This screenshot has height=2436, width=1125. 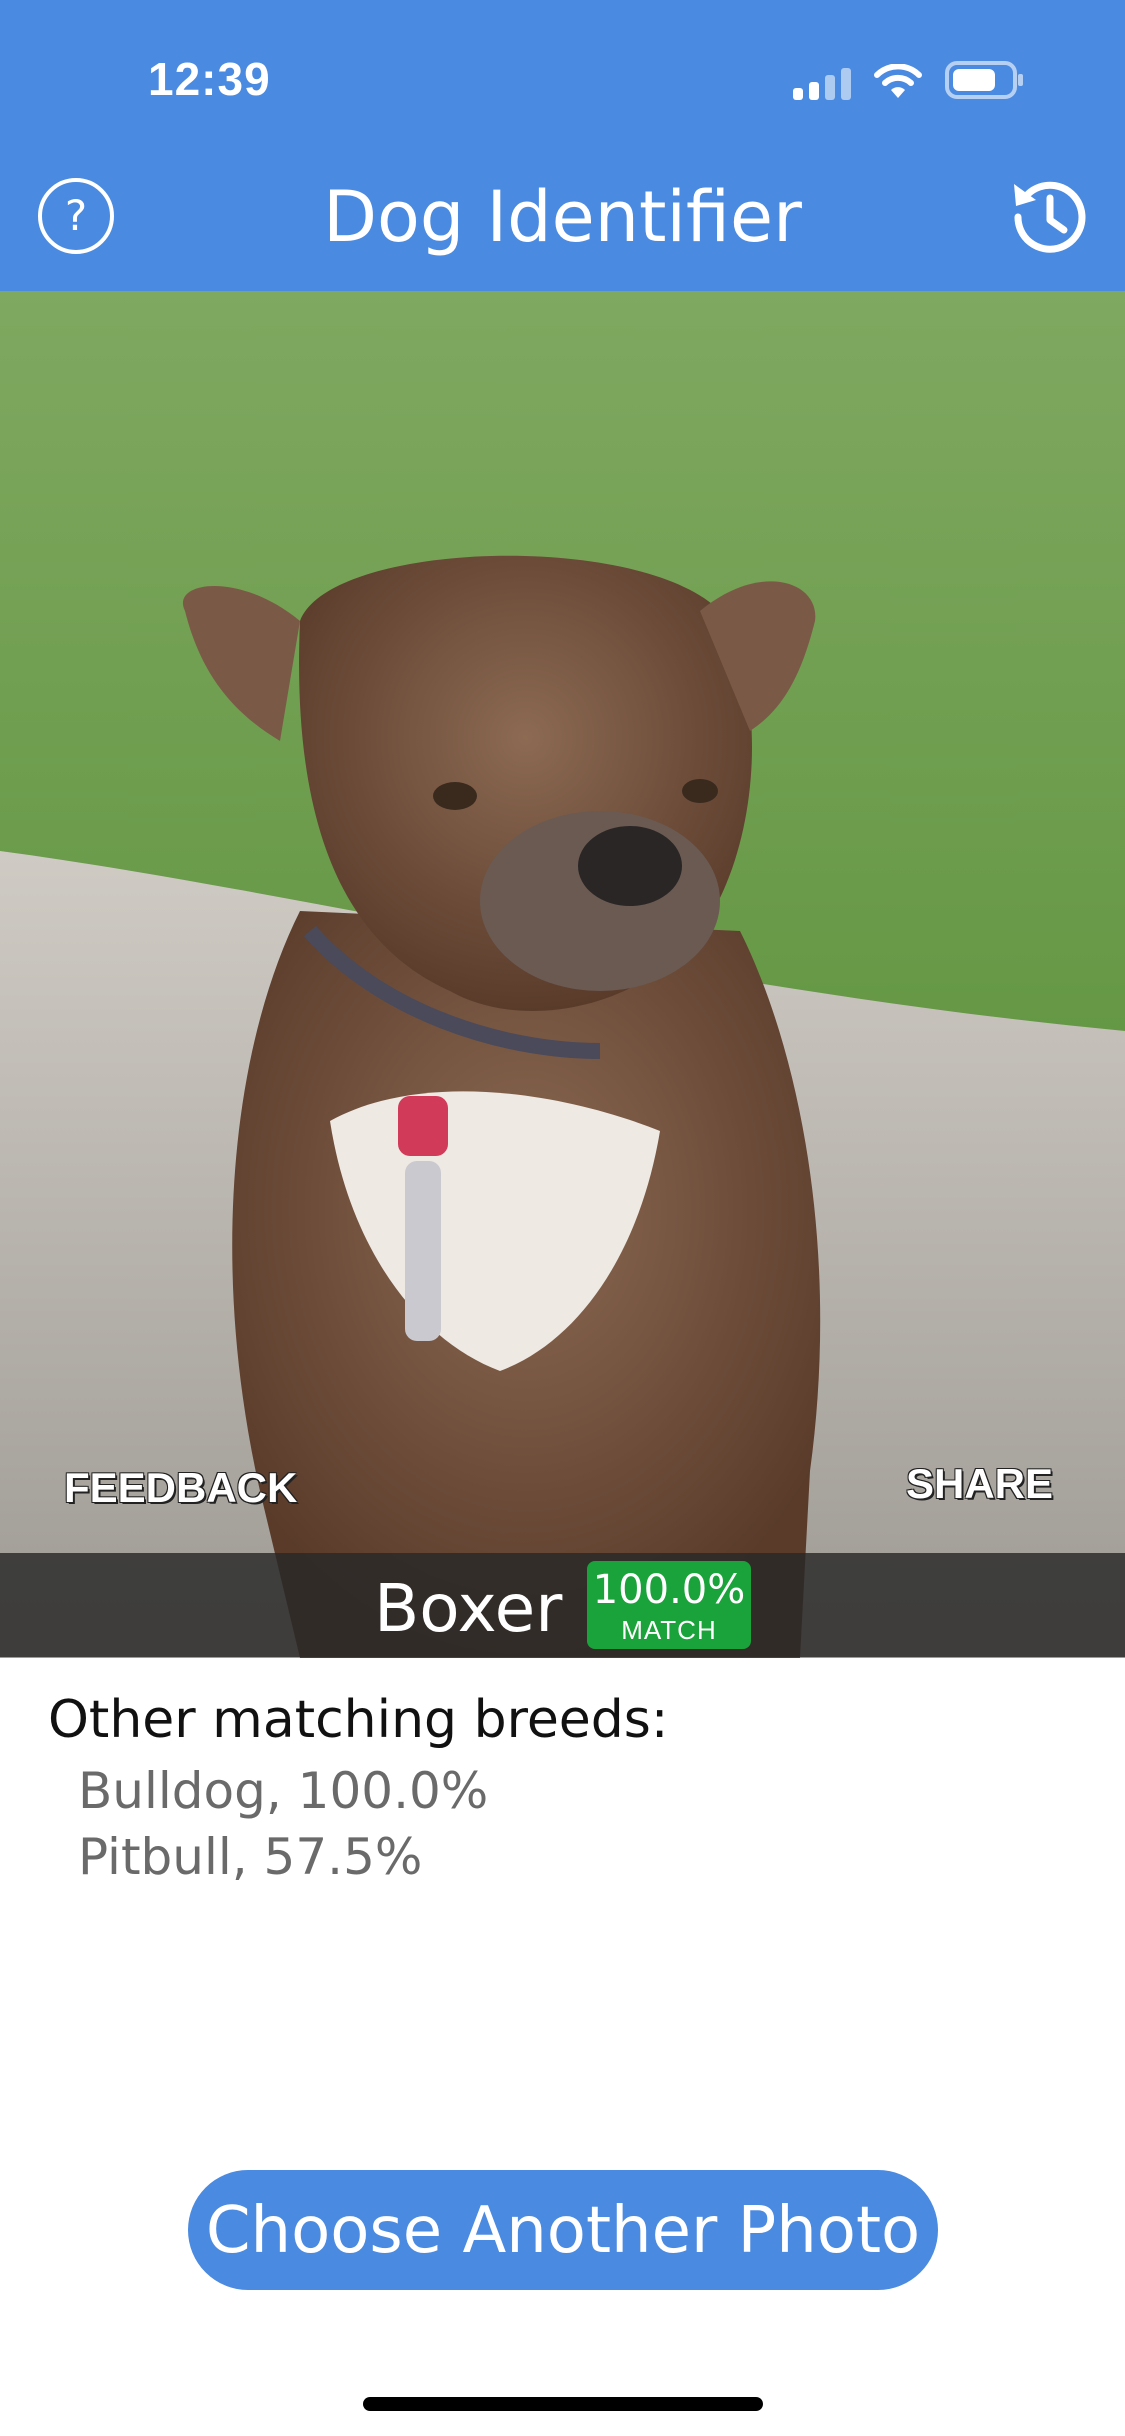 I want to click on match-percent: 100.0%, so click(x=669, y=1590).